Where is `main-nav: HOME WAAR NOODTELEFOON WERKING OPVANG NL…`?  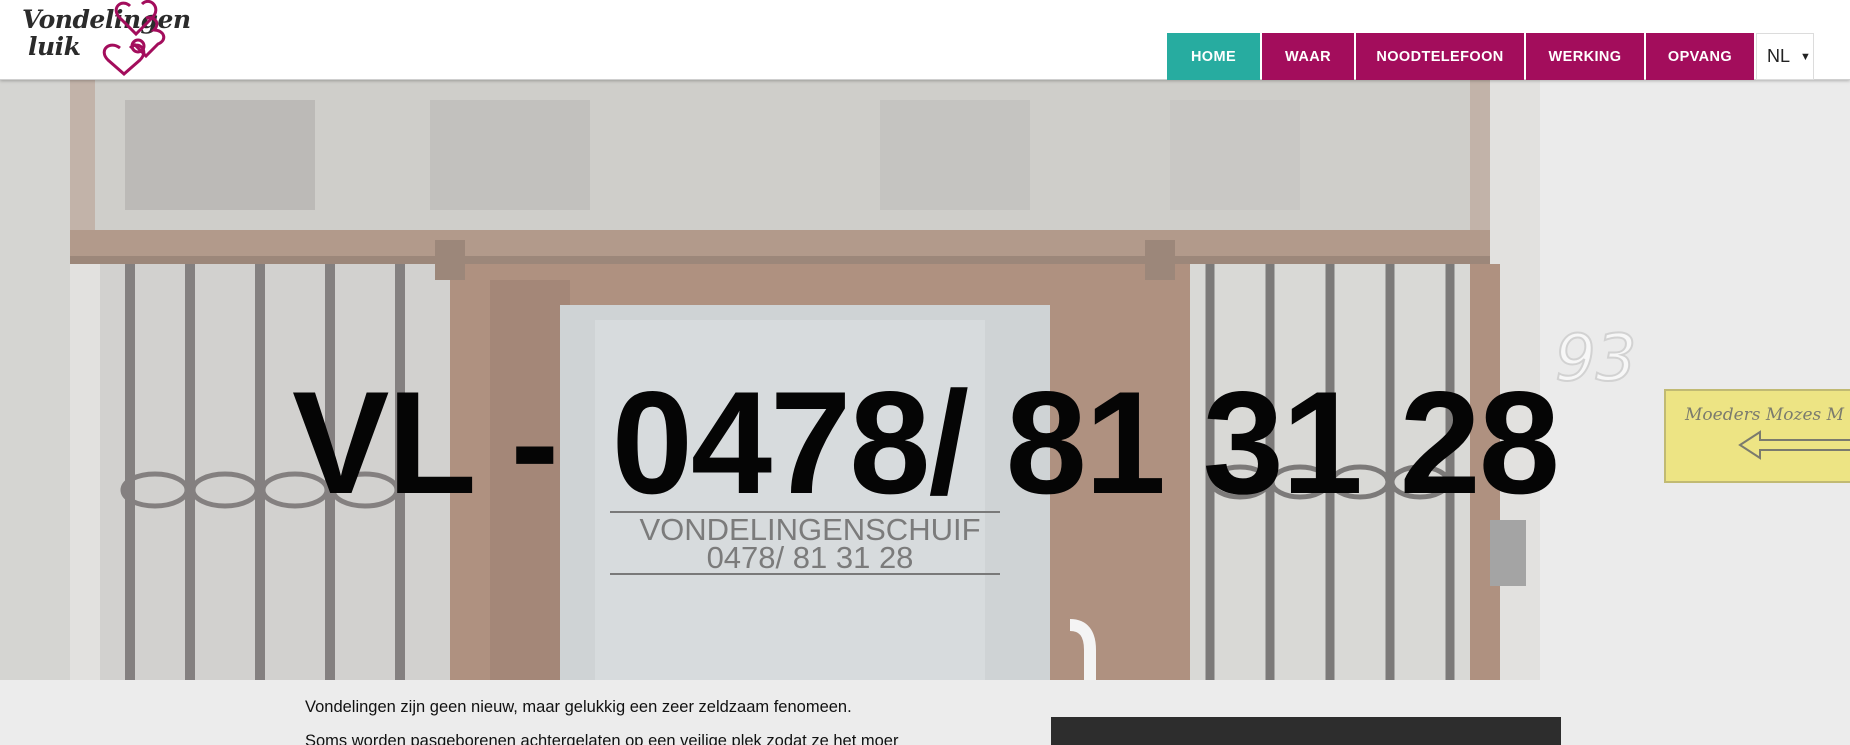 main-nav: HOME WAAR NOODTELEFOON WERKING OPVANG NL… is located at coordinates (1490, 56).